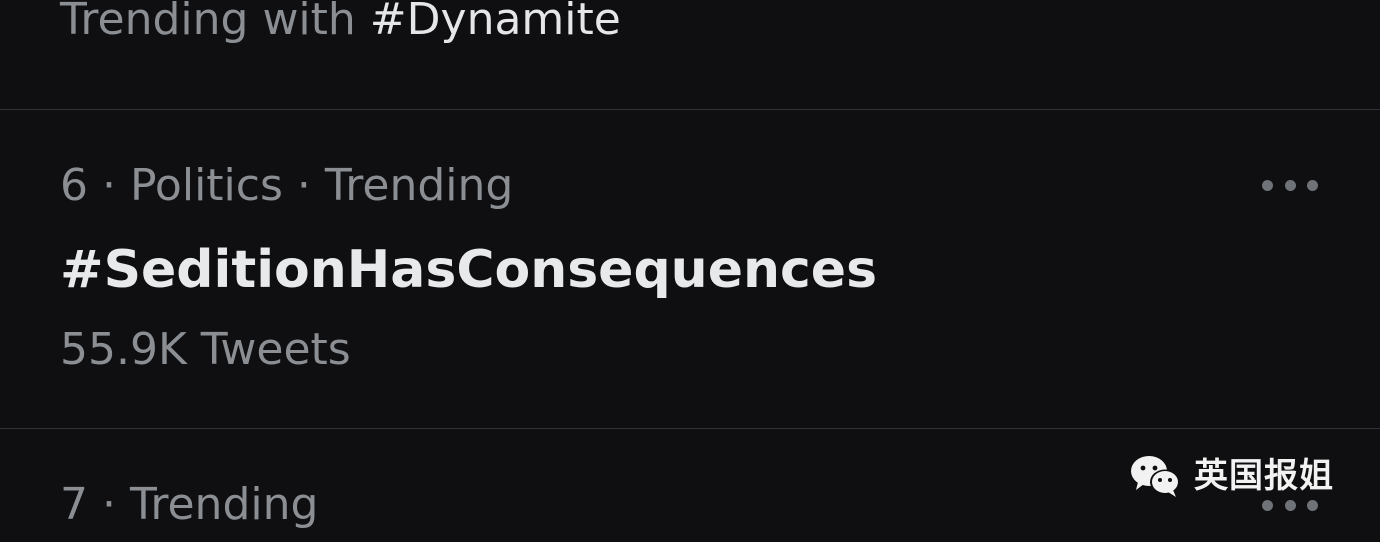 The width and height of the screenshot is (1380, 542). I want to click on watermark-text: 英国报姐, so click(1264, 476).